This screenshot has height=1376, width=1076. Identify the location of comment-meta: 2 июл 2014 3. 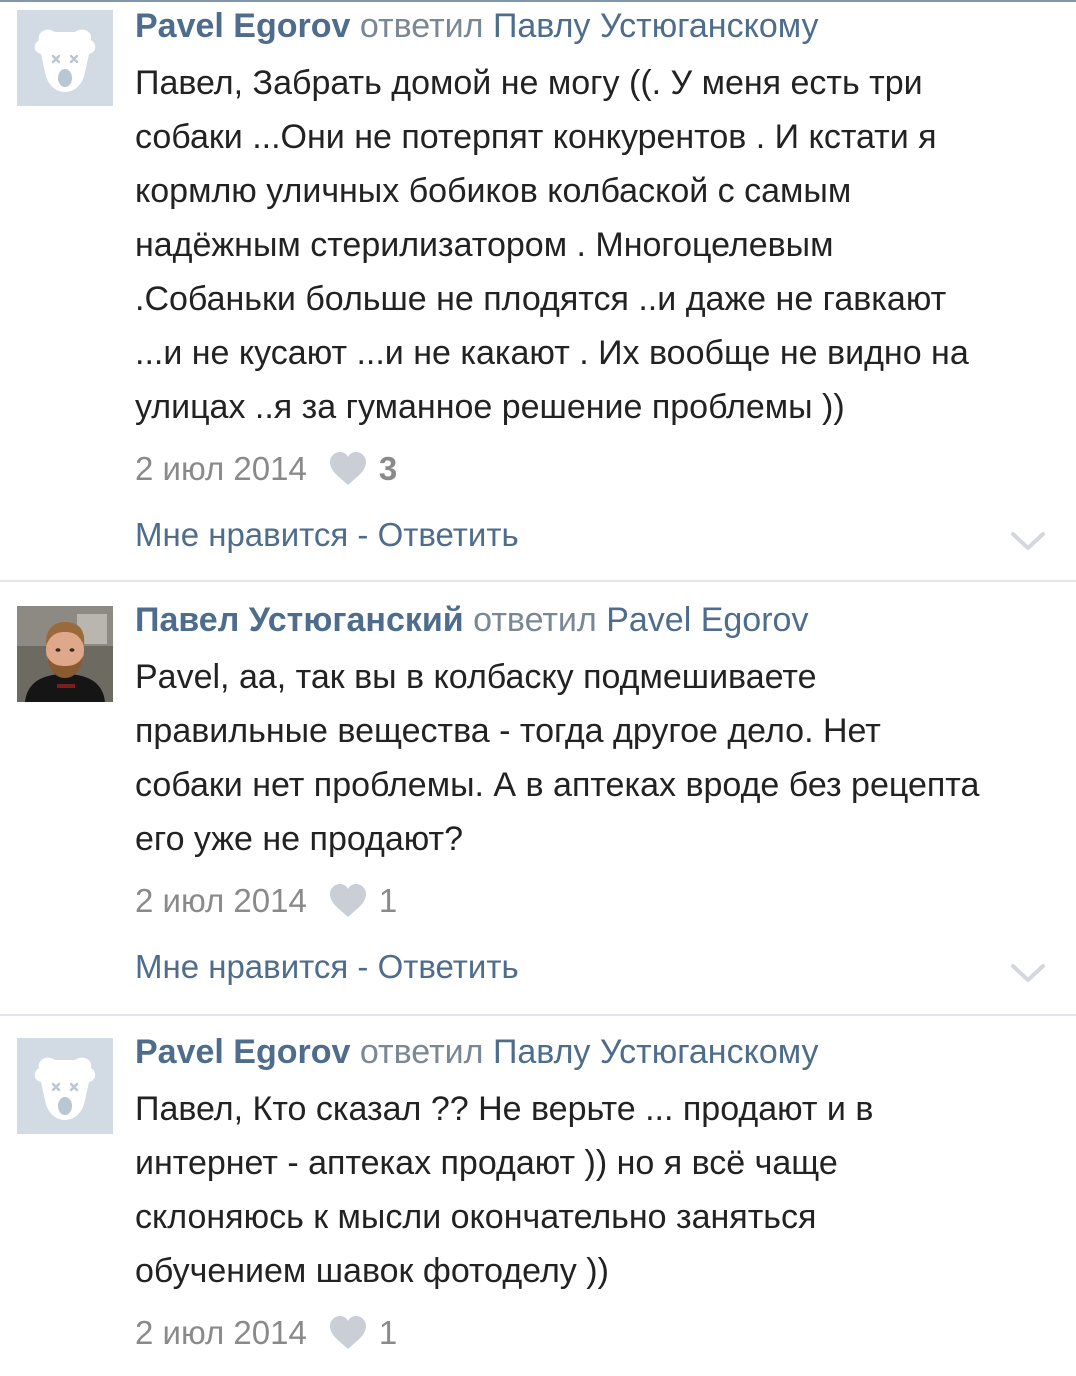
(595, 469).